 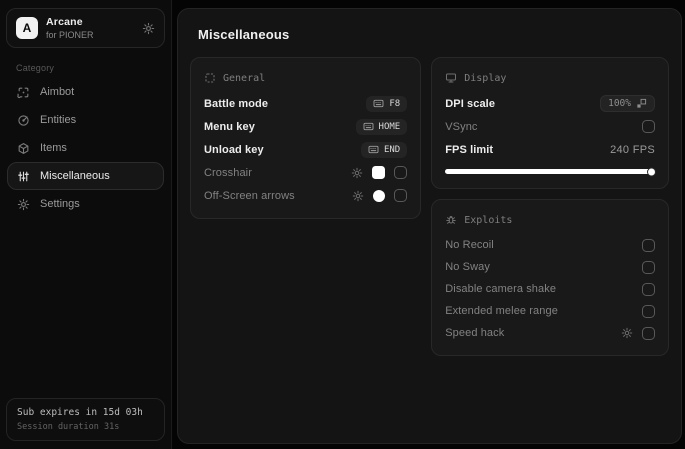 What do you see at coordinates (387, 103) in the screenshot?
I see `keybind-button-battle-mode: F8` at bounding box center [387, 103].